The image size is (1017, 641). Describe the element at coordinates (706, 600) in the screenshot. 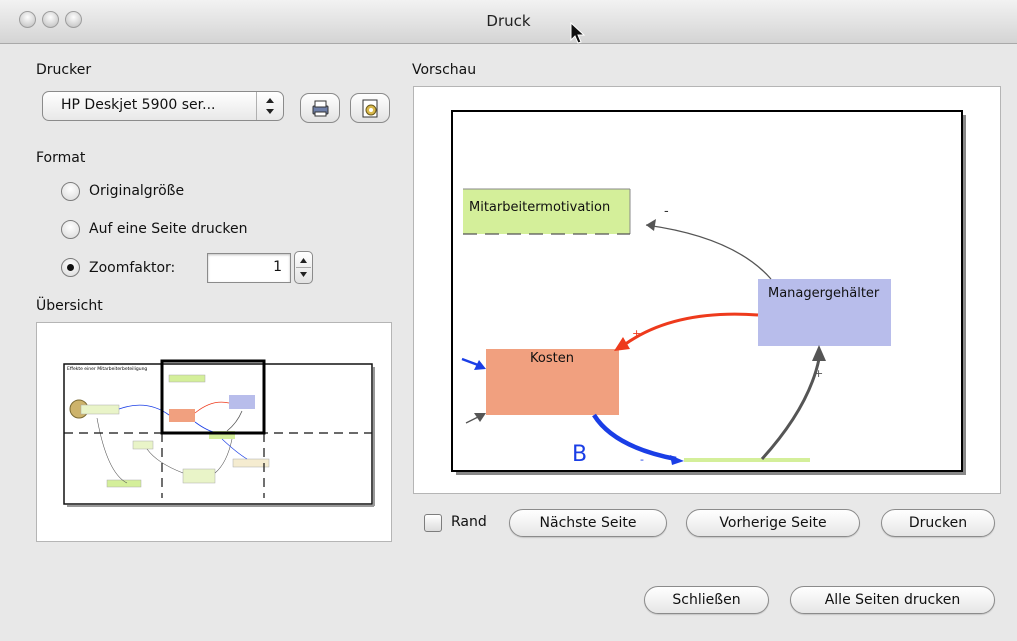

I see `close-button: Schließen` at that location.